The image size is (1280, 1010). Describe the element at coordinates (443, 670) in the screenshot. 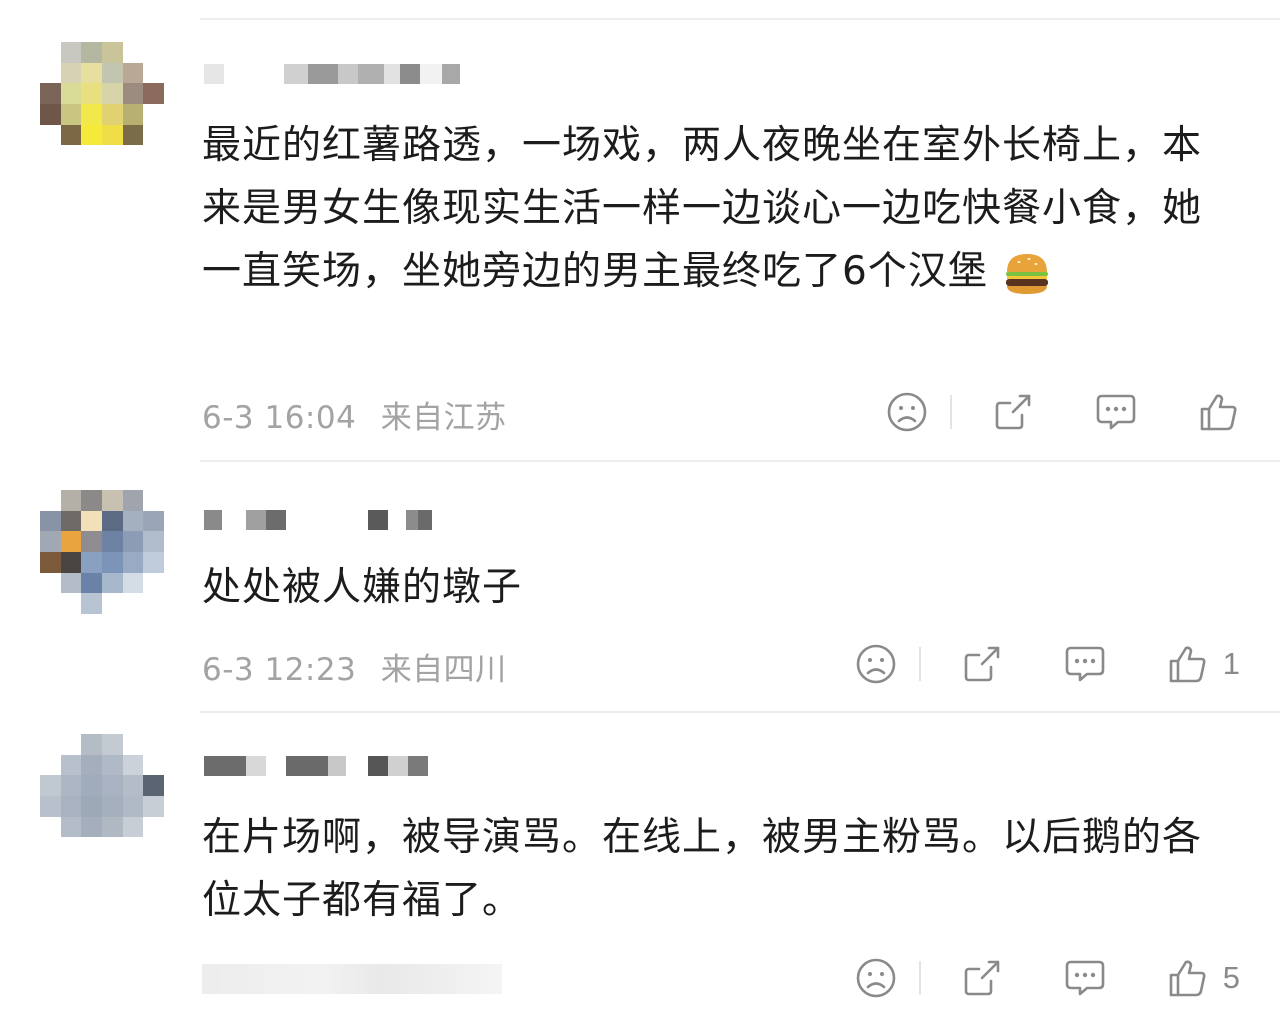

I see `comment-location: 来自四川` at that location.